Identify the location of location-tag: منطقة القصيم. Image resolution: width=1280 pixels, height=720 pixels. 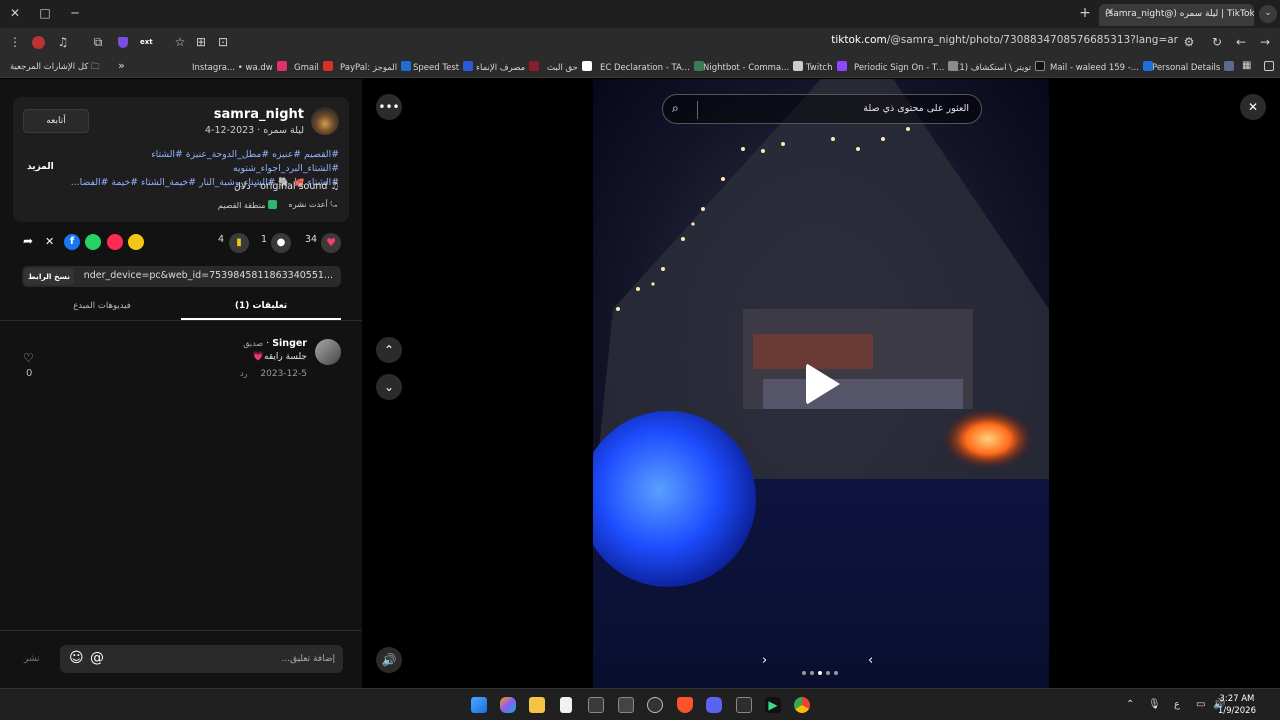
(247, 205).